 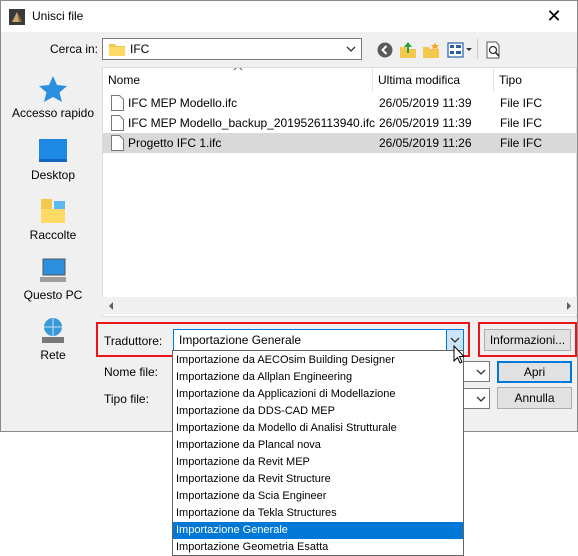 I want to click on place-network: Rete, so click(x=53, y=339).